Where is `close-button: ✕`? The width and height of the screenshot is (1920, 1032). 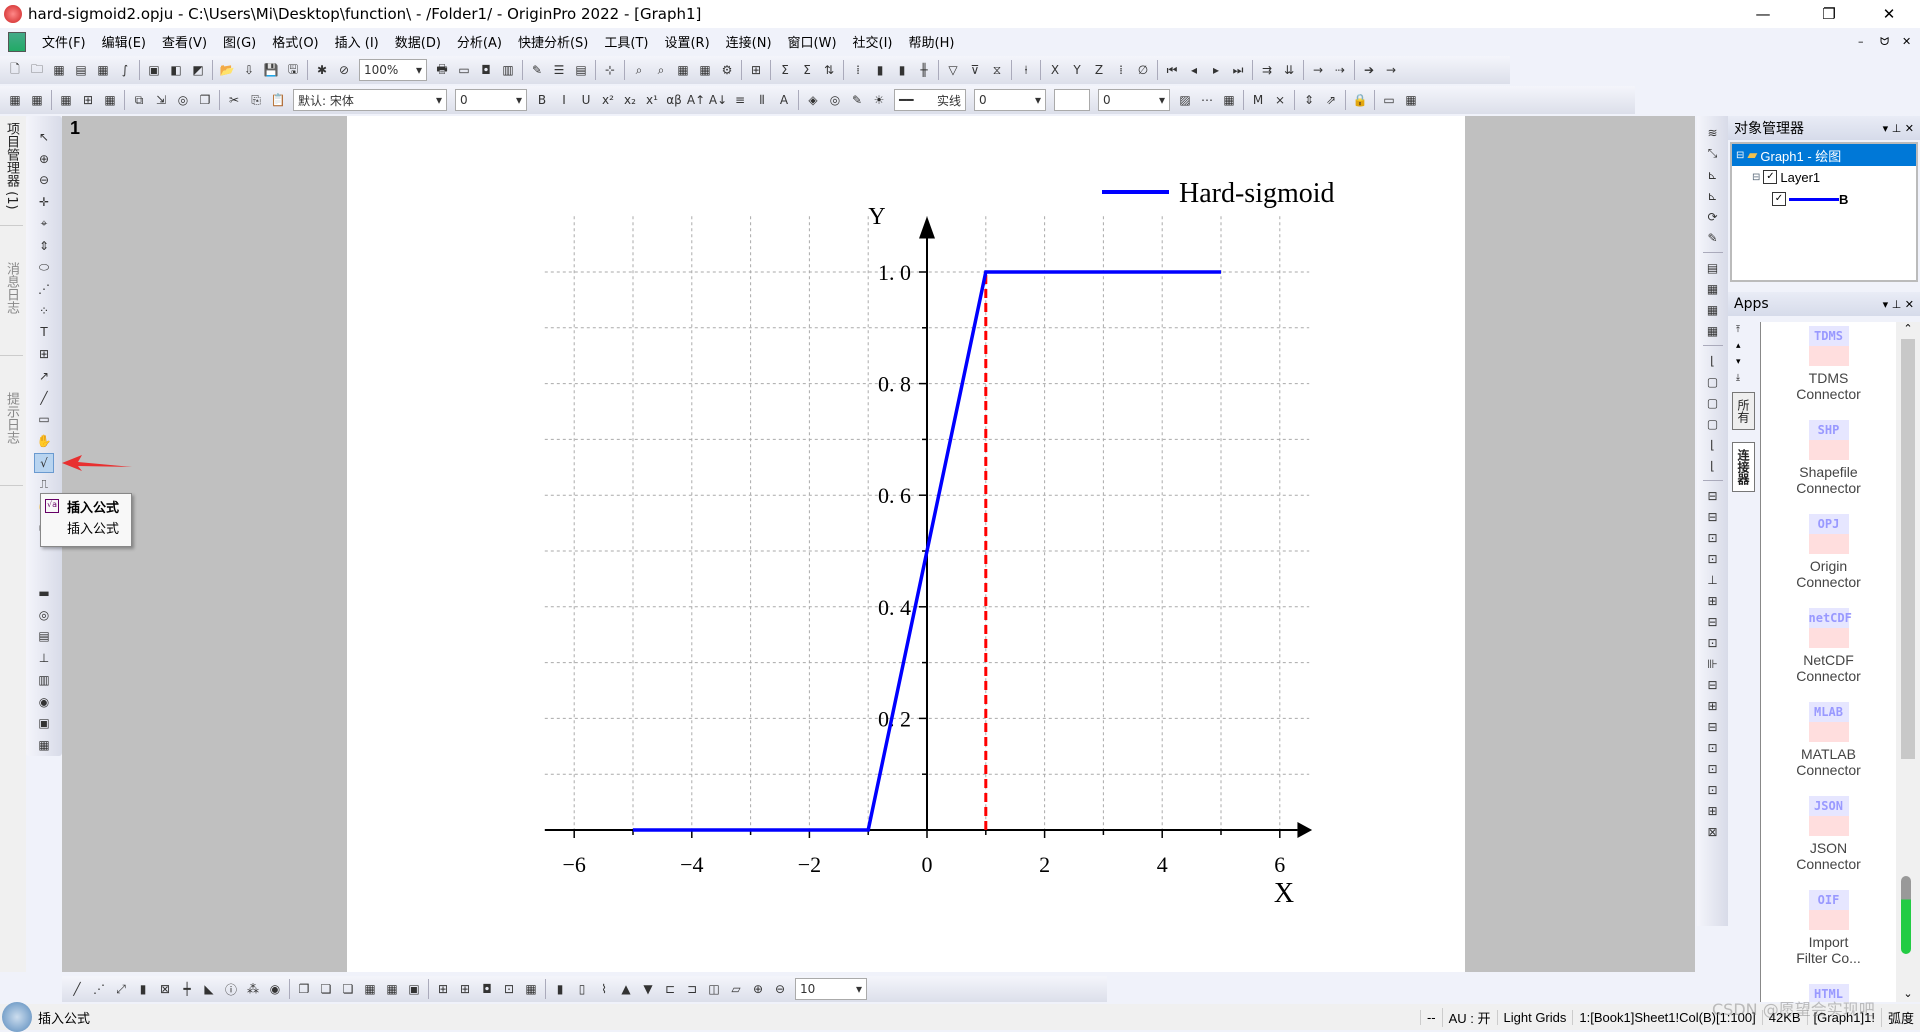 close-button: ✕ is located at coordinates (1889, 14).